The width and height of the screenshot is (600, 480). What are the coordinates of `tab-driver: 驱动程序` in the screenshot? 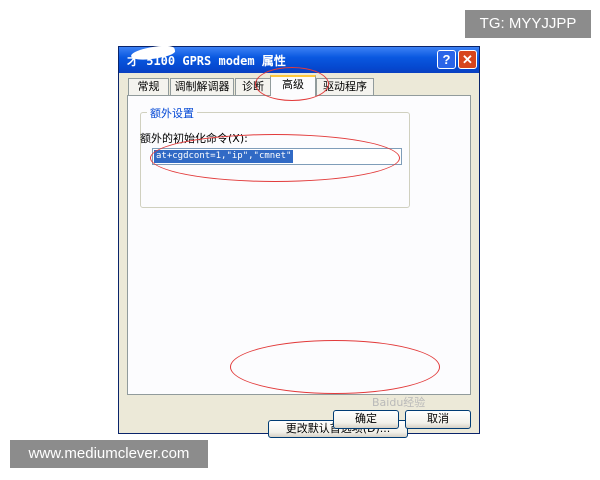 It's located at (345, 86).